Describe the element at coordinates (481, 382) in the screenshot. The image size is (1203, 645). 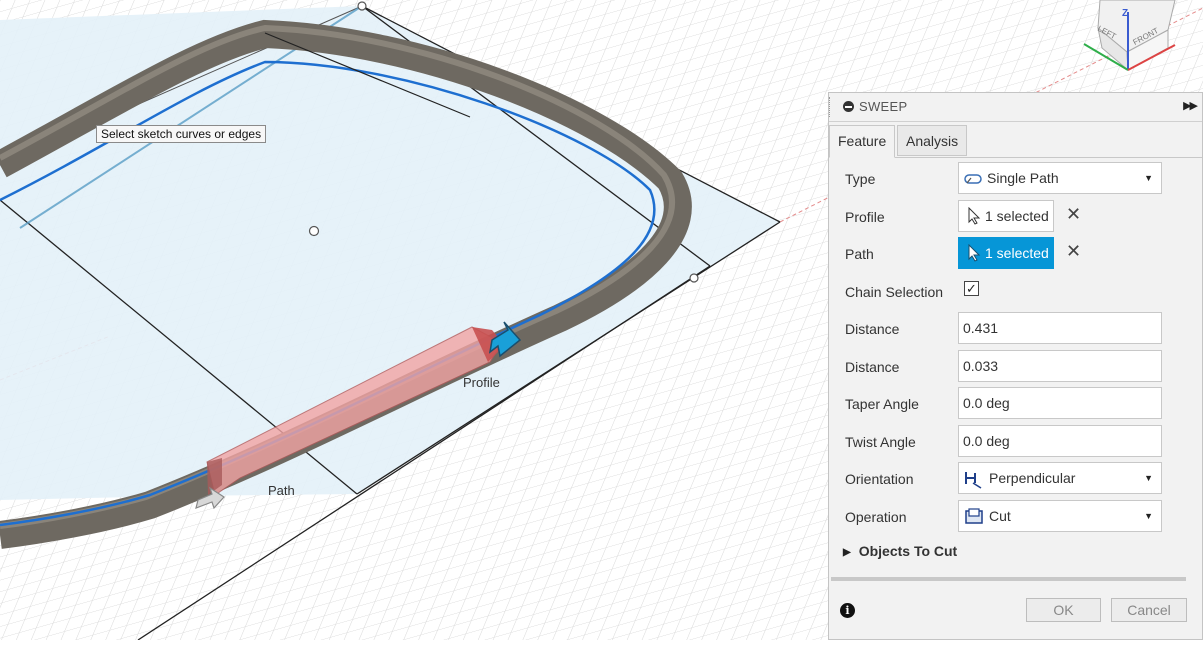
I see `profile-manipulator-label: Profile` at that location.